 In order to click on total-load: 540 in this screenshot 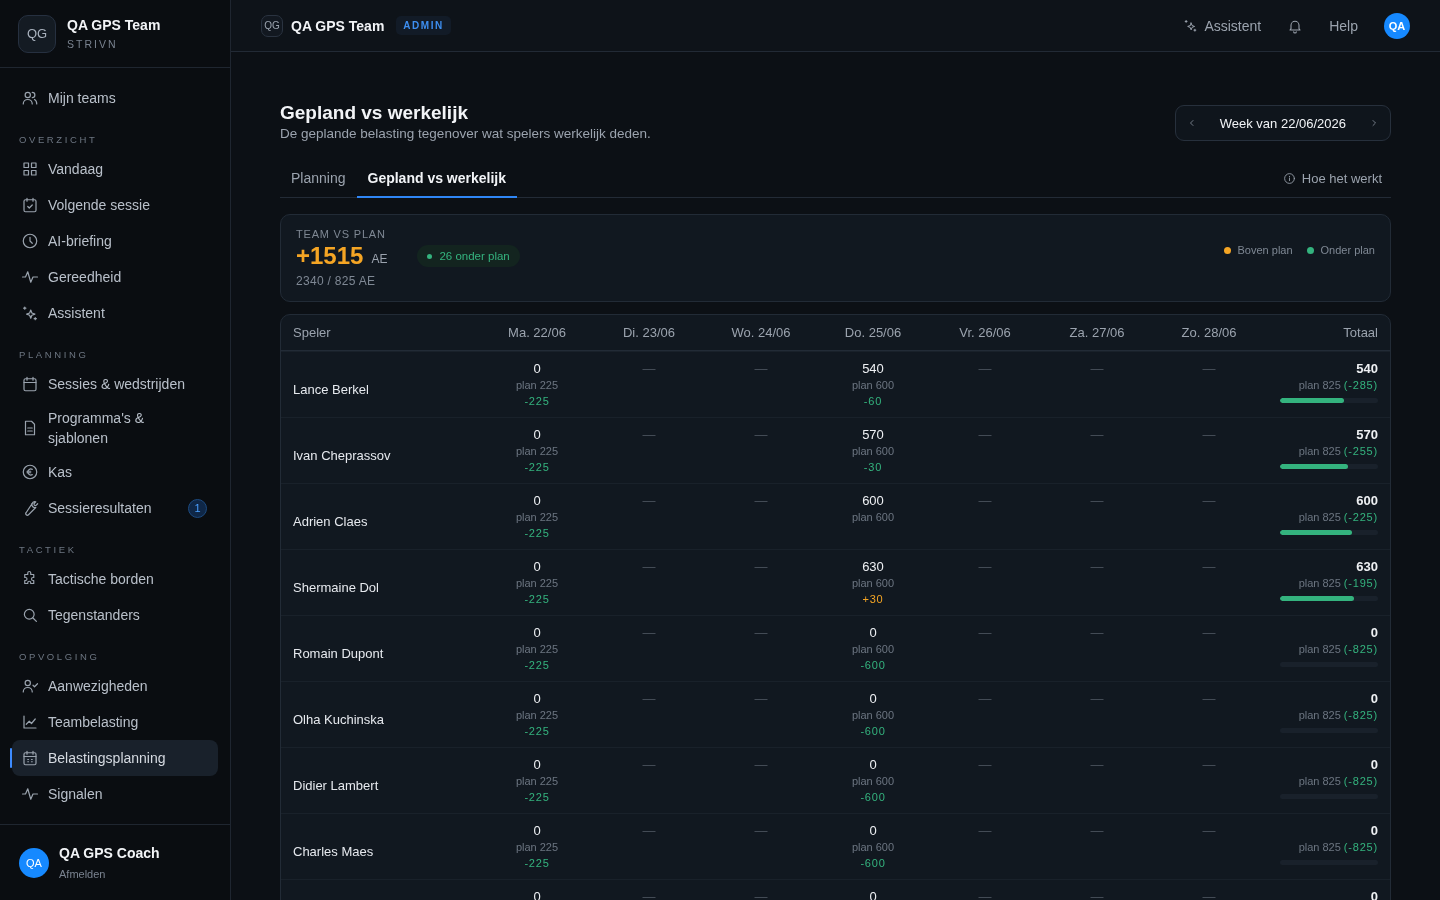, I will do `click(1367, 369)`.